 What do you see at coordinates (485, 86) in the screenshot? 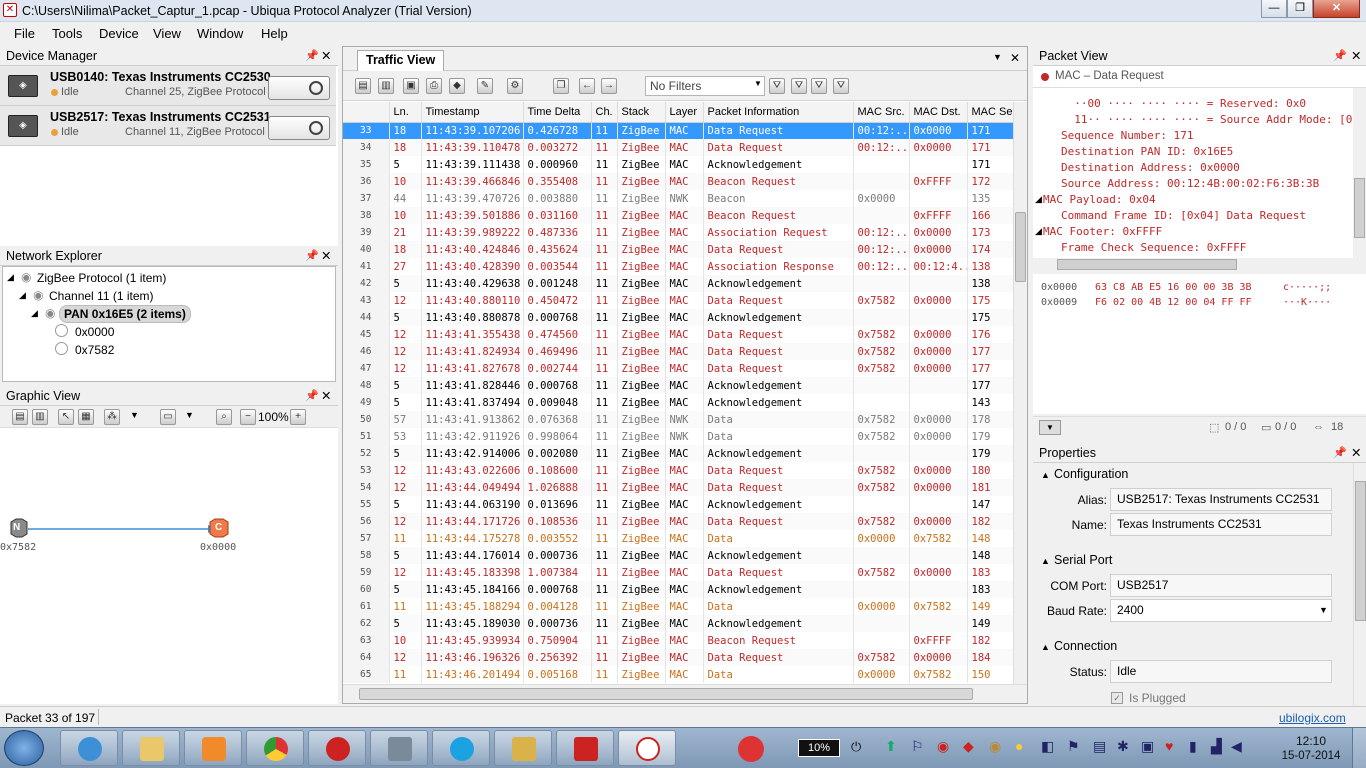
I see `highlight-icon: ✎` at bounding box center [485, 86].